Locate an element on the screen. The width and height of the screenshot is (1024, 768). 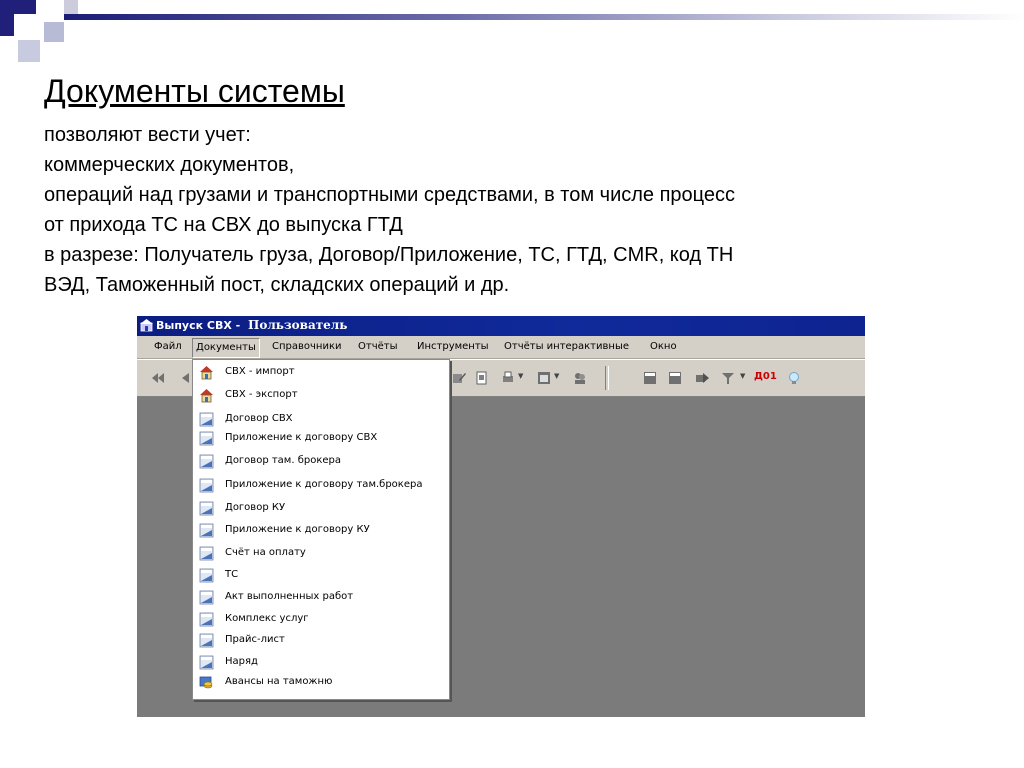
menu-item: Приложение к договору КУ is located at coordinates (321, 531).